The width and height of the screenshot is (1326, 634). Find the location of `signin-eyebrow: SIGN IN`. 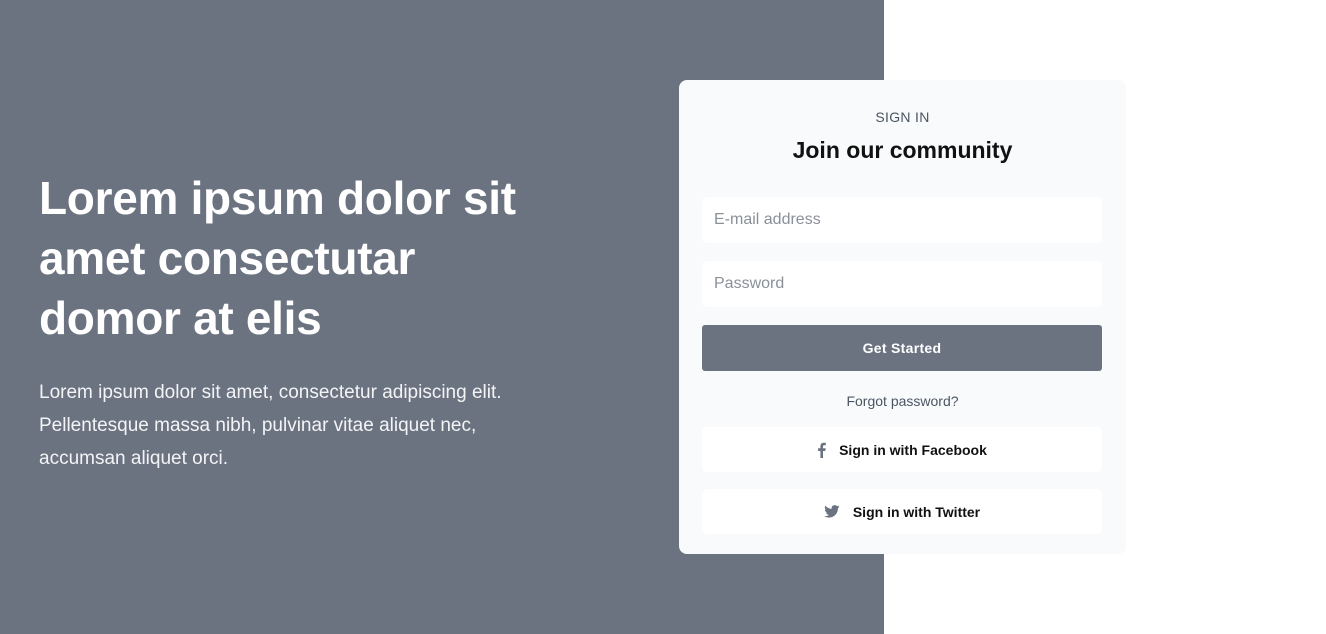

signin-eyebrow: SIGN IN is located at coordinates (902, 117).